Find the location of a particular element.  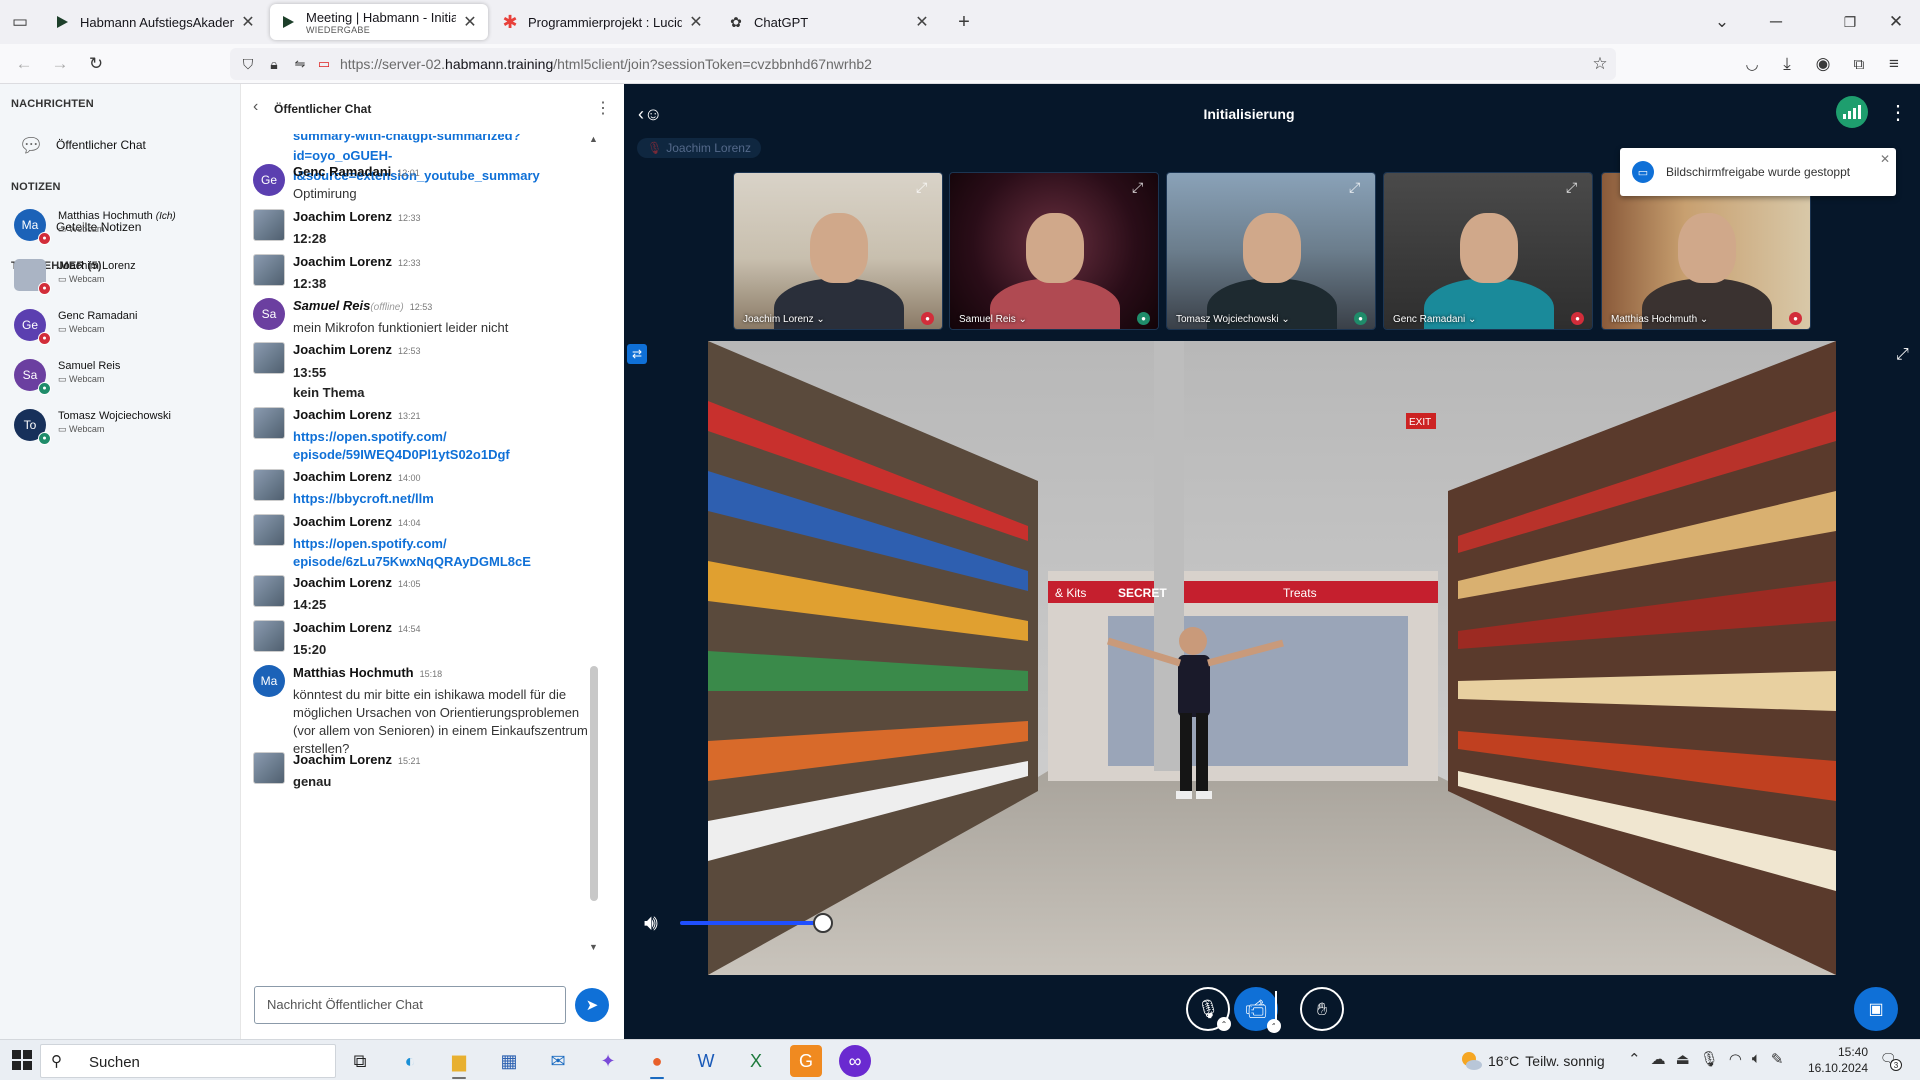

public-chat-item: 💬︎ Öffentlicher Chat is located at coordinates (82, 145).